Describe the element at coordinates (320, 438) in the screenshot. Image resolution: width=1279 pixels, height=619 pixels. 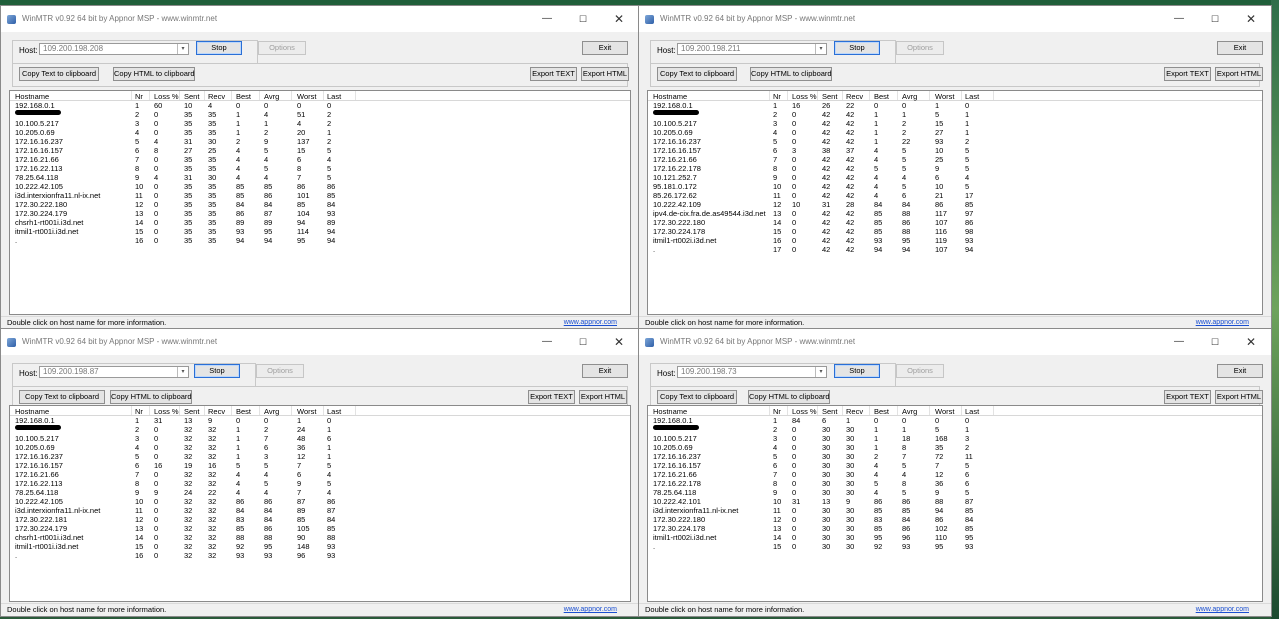
I see `table-row: 10.100.5.217 3 0 32 32 1 7 48 6` at that location.